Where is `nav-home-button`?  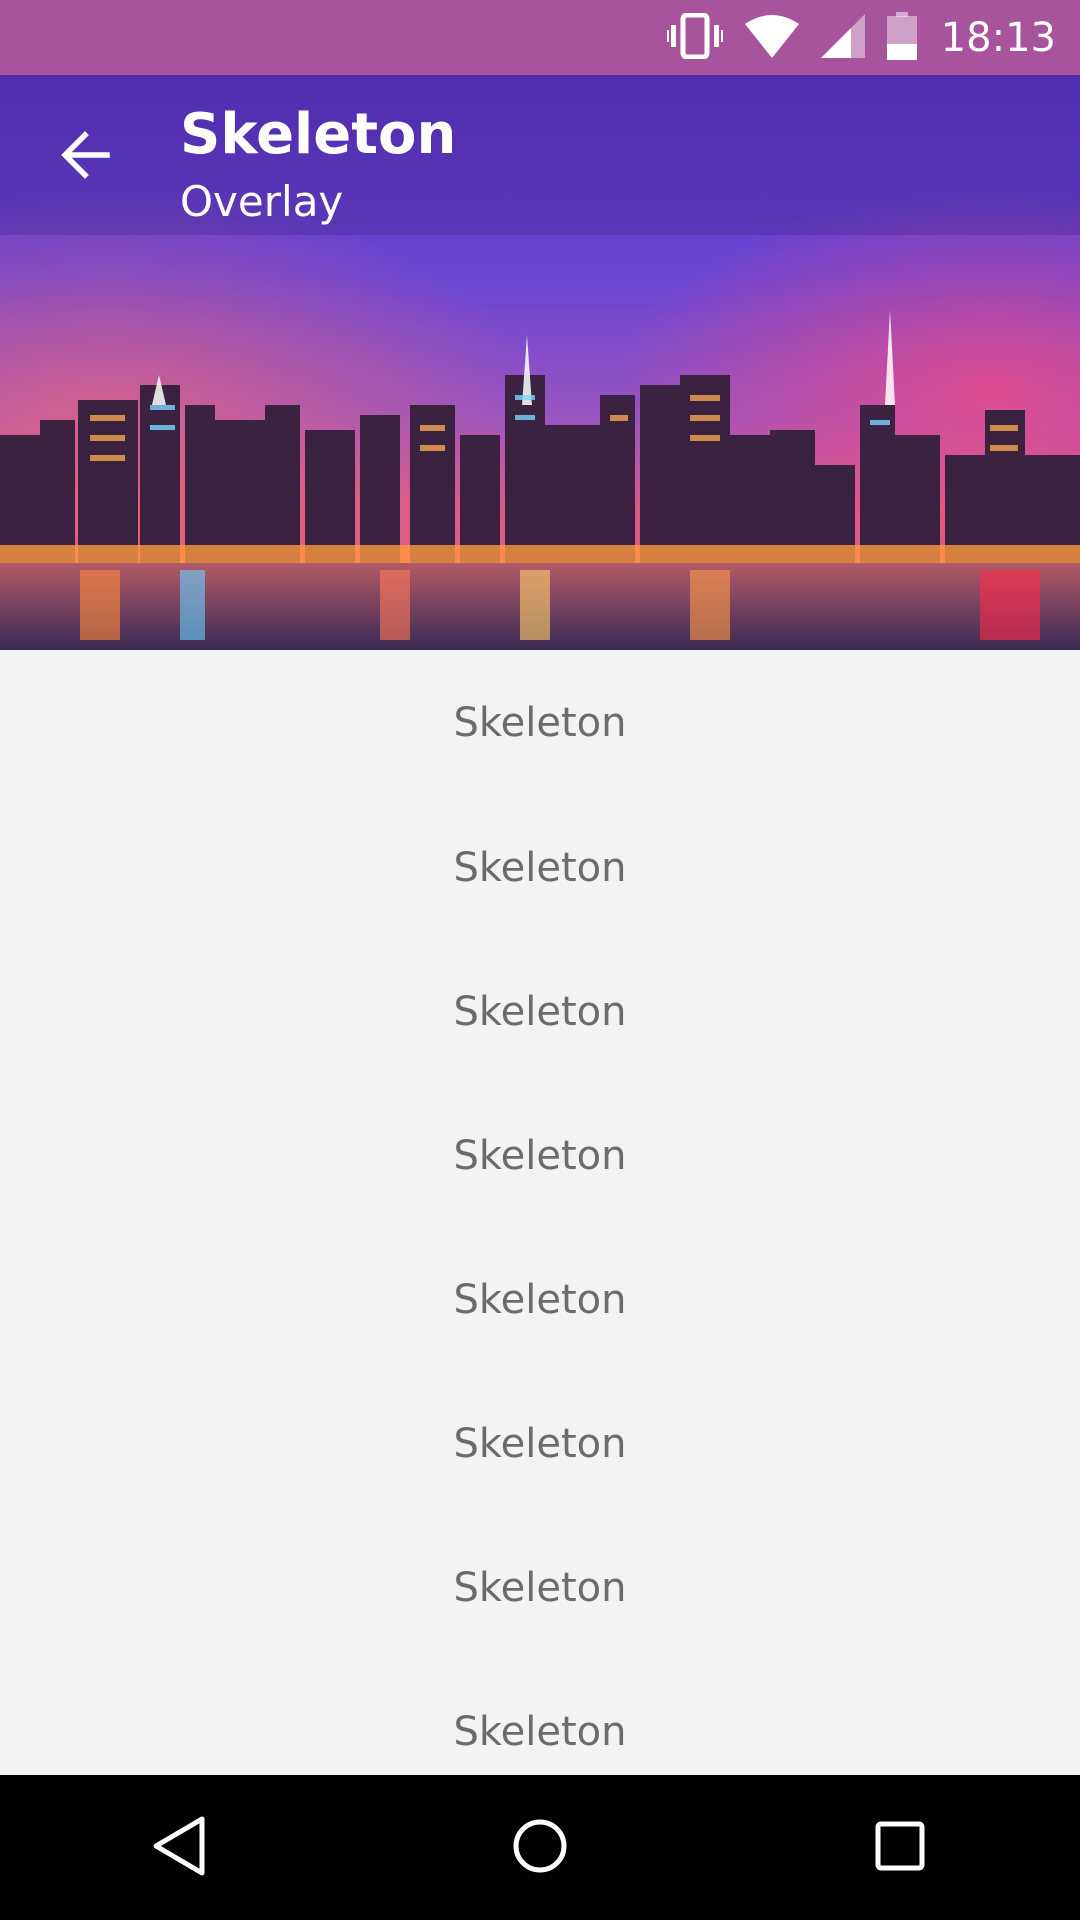 nav-home-button is located at coordinates (540, 1848).